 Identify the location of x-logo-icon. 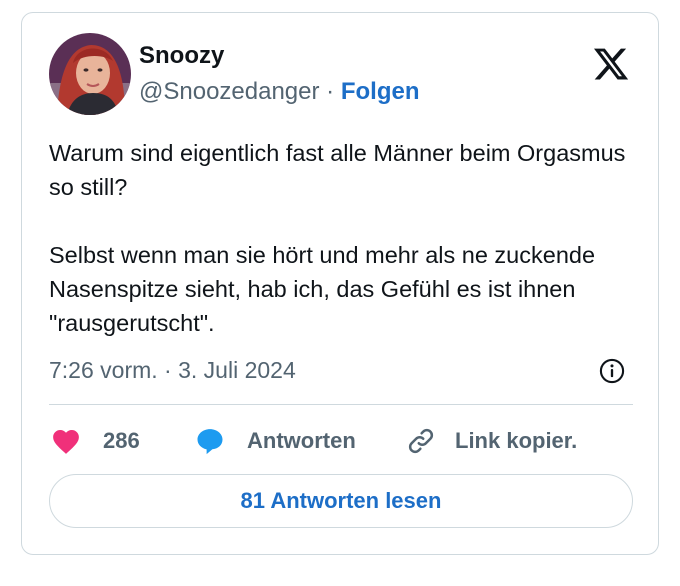
(611, 64).